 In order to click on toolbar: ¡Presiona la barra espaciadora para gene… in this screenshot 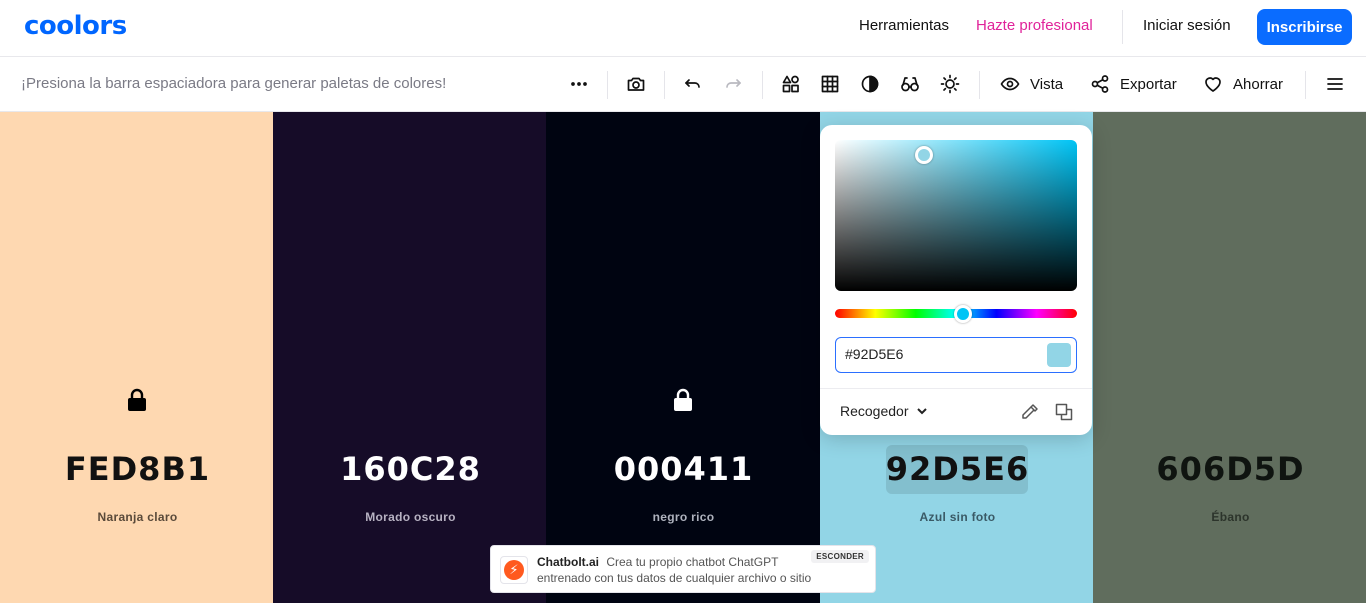, I will do `click(683, 84)`.